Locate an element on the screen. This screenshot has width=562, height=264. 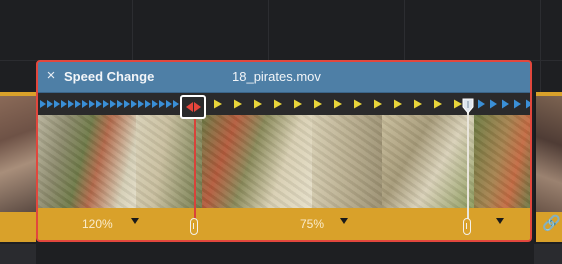
speed-label-segment-2: 75% is located at coordinates (312, 224).